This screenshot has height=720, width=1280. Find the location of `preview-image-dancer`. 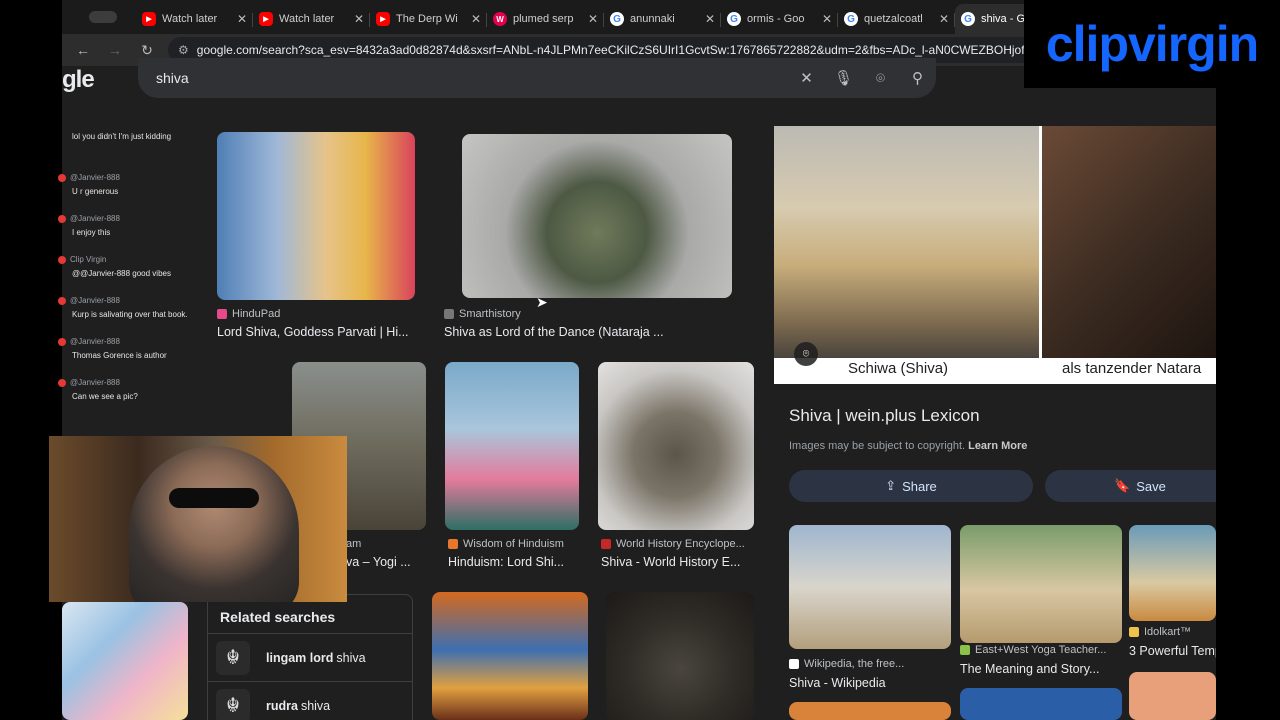

preview-image-dancer is located at coordinates (1129, 242).